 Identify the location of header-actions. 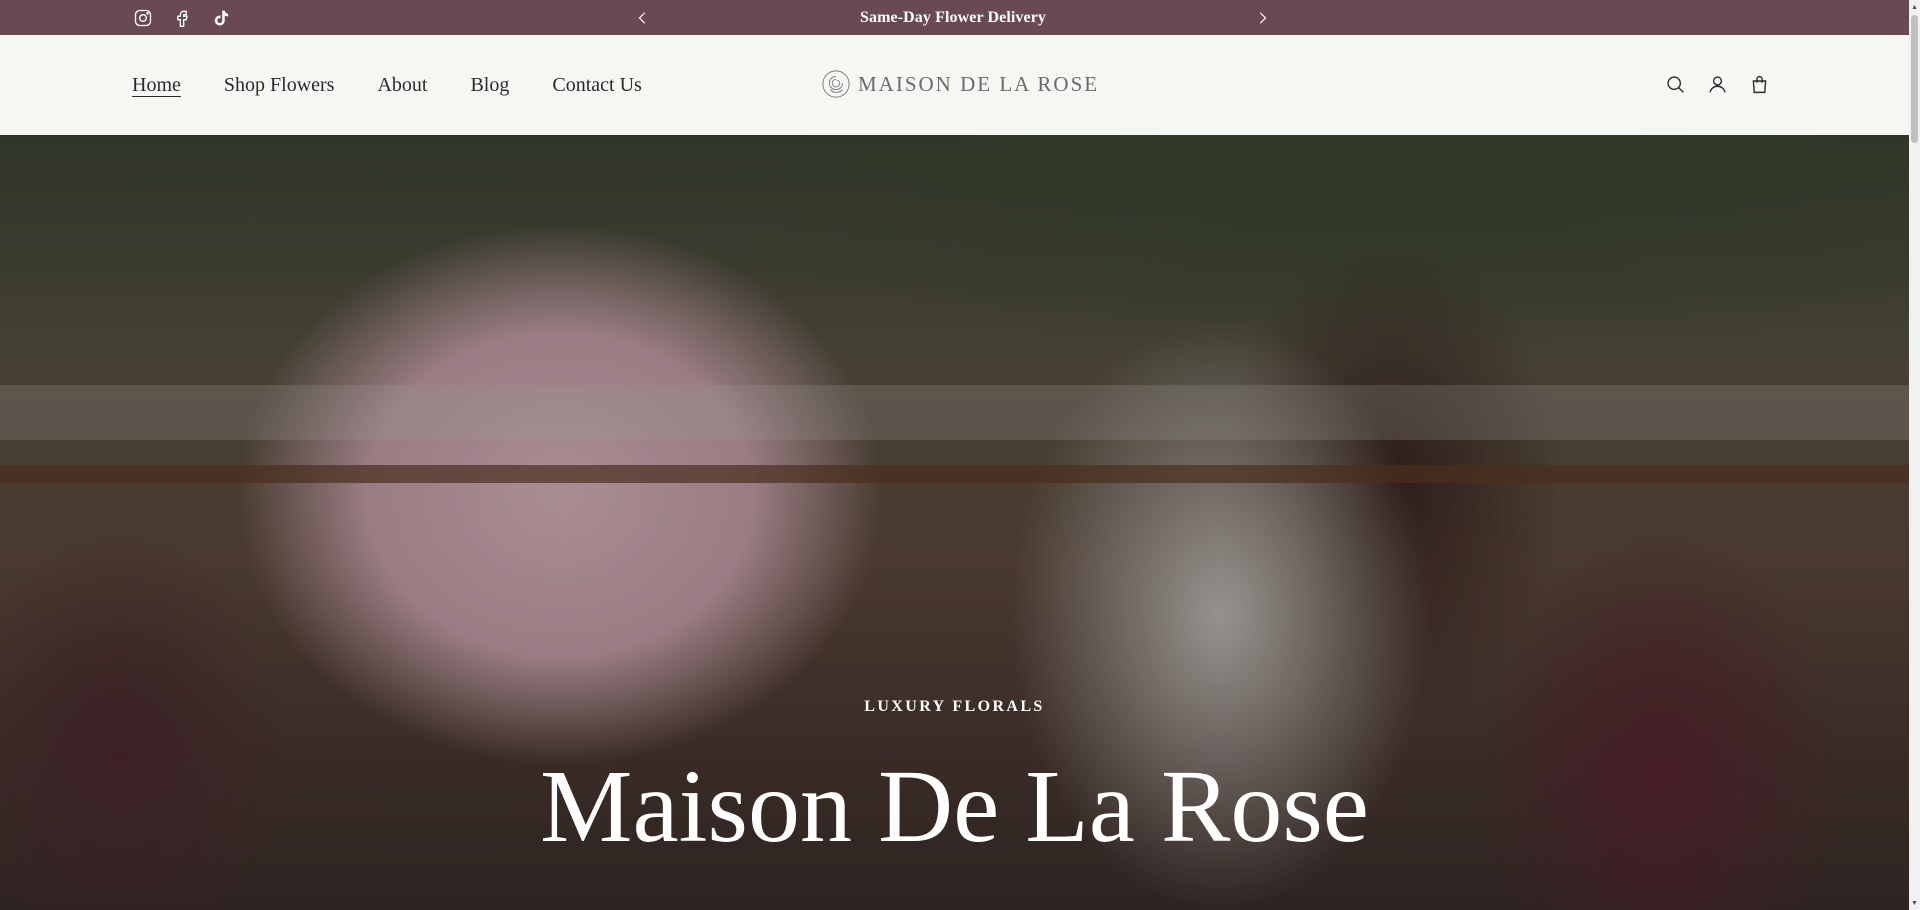
(1717, 84).